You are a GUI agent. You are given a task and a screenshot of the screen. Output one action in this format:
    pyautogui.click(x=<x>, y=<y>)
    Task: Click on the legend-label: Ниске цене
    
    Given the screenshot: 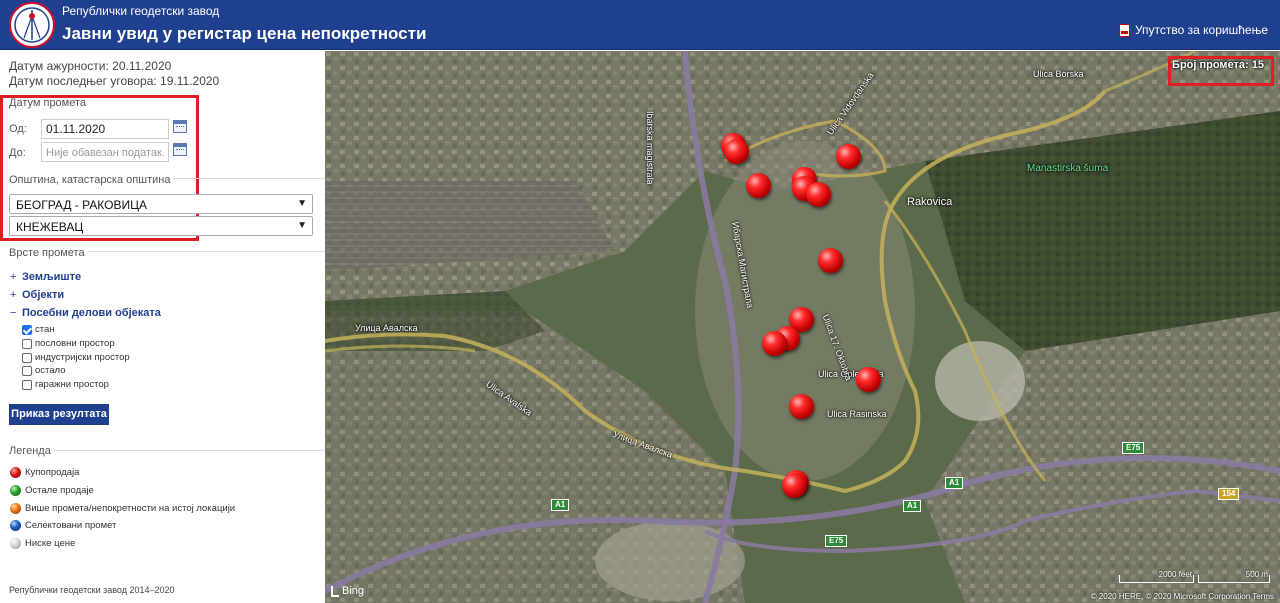 What is the action you would take?
    pyautogui.click(x=50, y=543)
    